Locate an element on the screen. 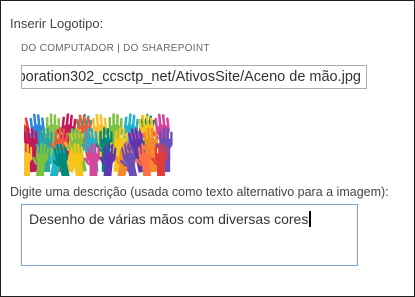 This screenshot has height=297, width=415. from-computer-link: DO COMPUTADOR is located at coordinates (67, 48).